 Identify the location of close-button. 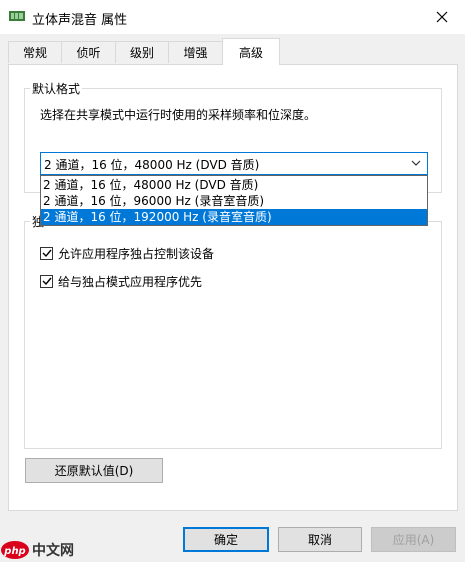
(442, 17).